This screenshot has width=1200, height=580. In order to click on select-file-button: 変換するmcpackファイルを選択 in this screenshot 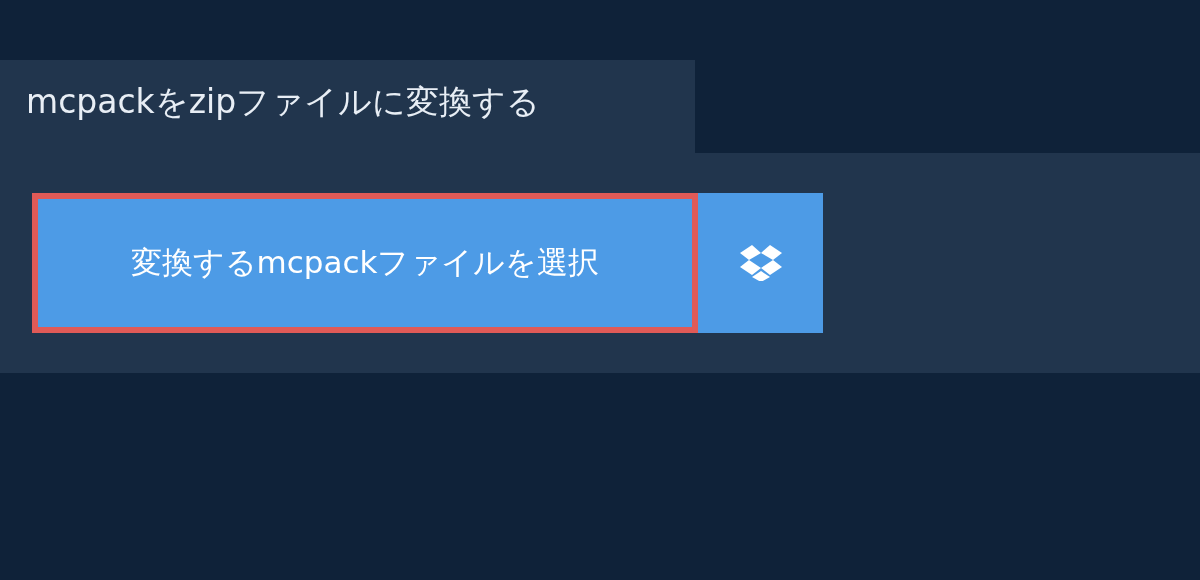, I will do `click(365, 263)`.